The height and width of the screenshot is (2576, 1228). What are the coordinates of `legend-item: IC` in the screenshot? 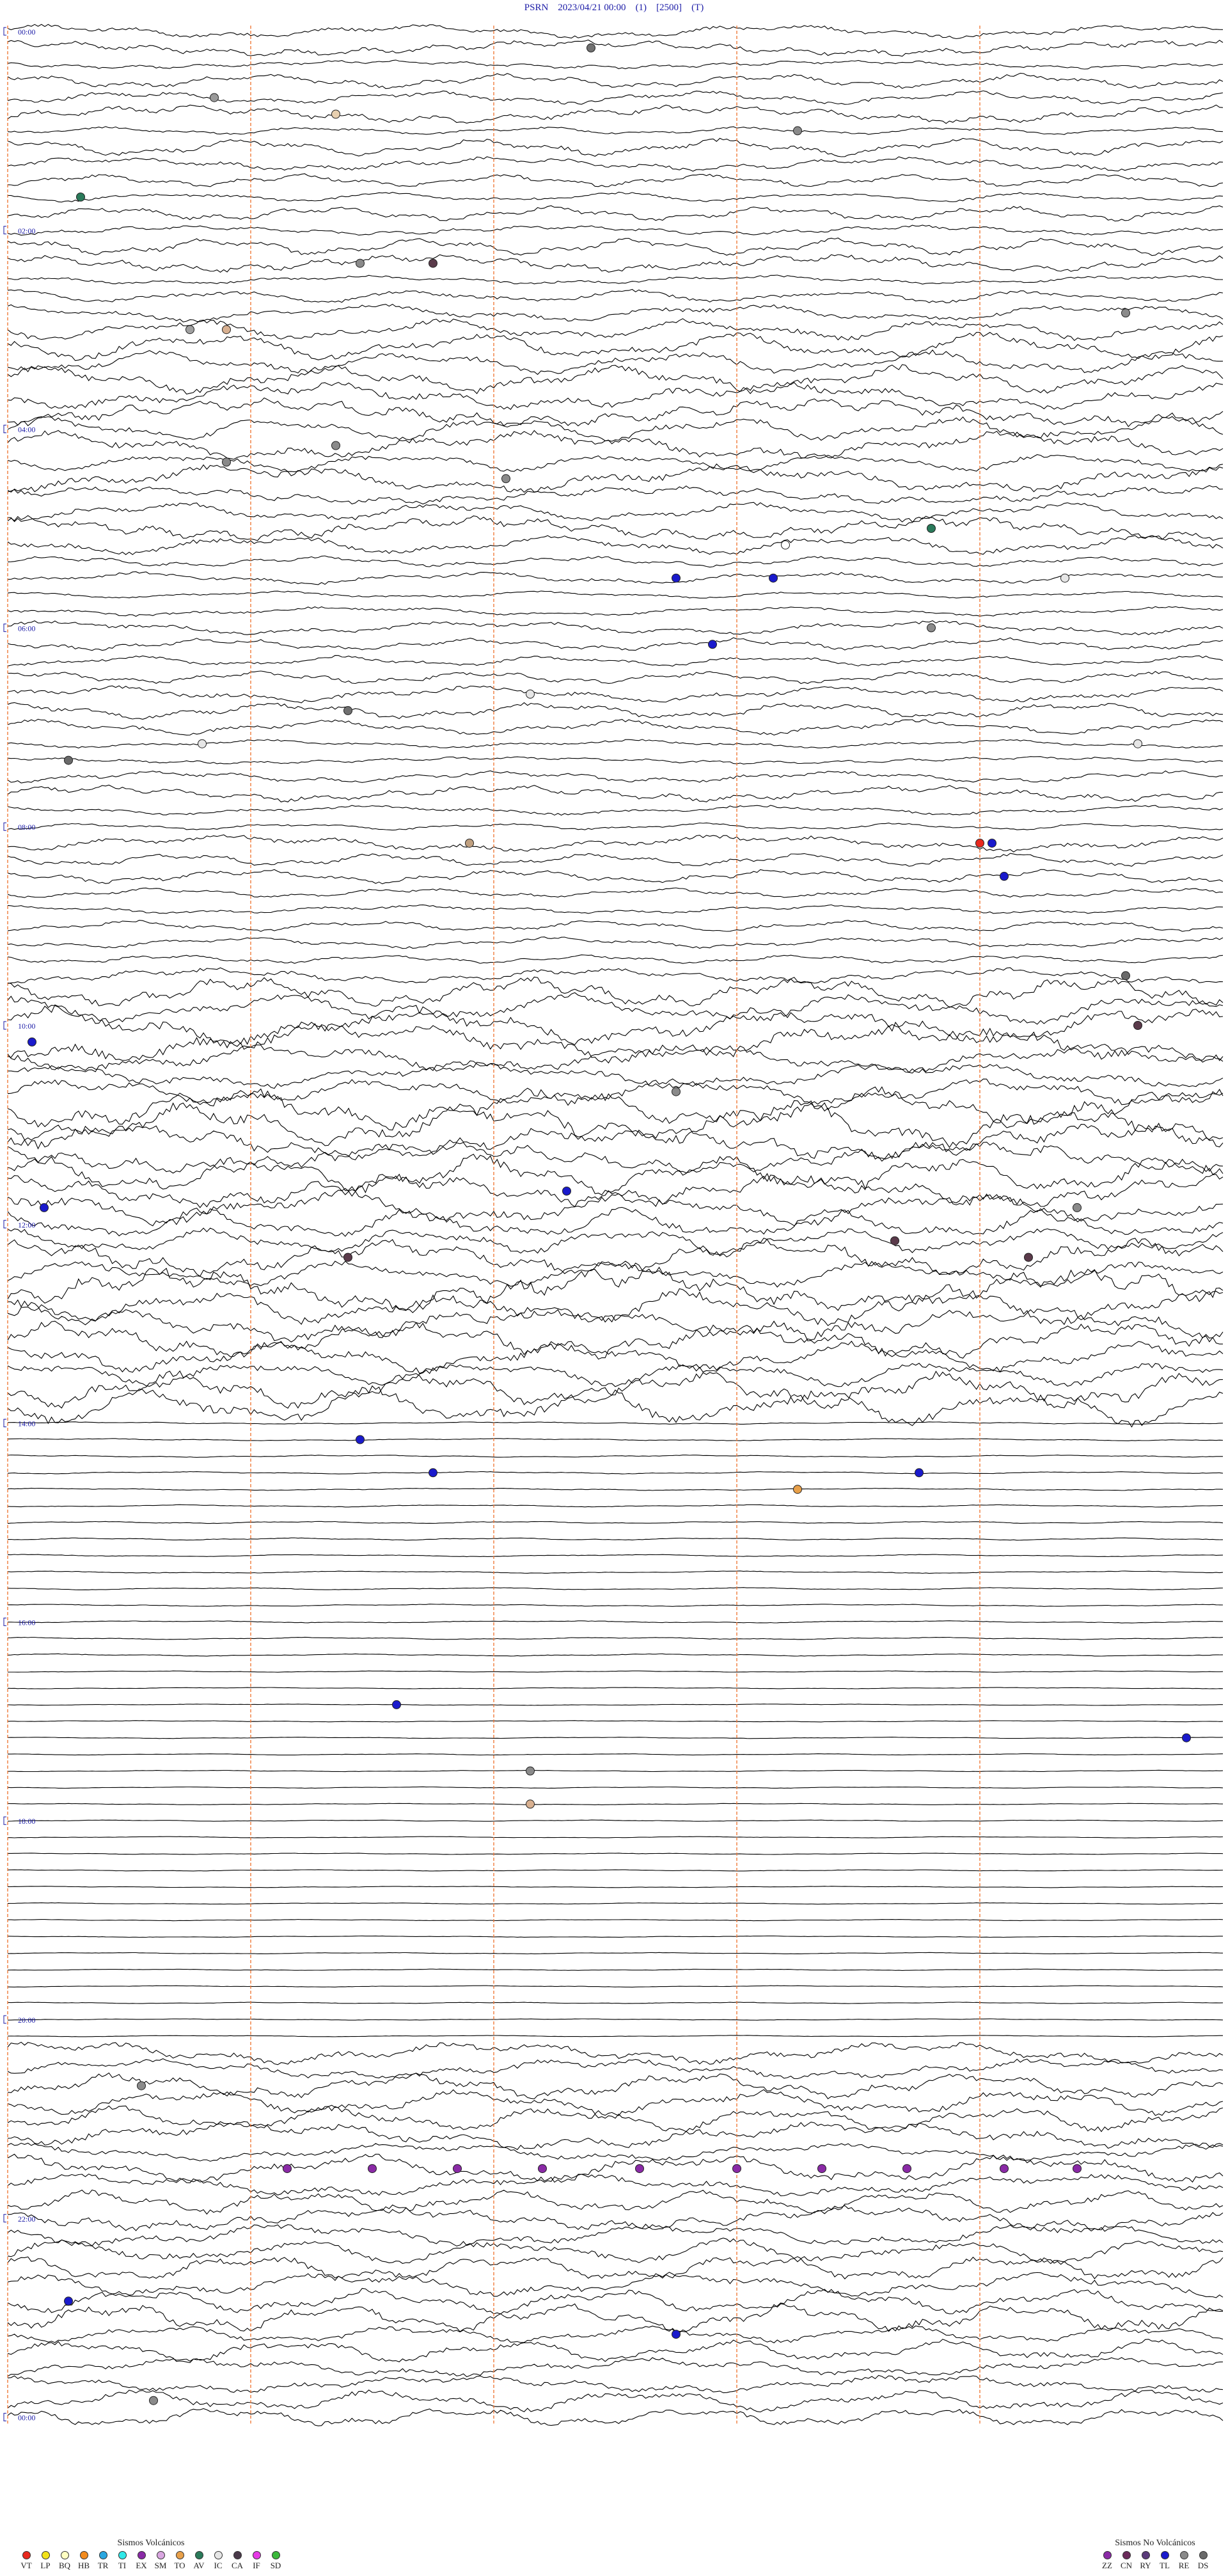 It's located at (218, 2561).